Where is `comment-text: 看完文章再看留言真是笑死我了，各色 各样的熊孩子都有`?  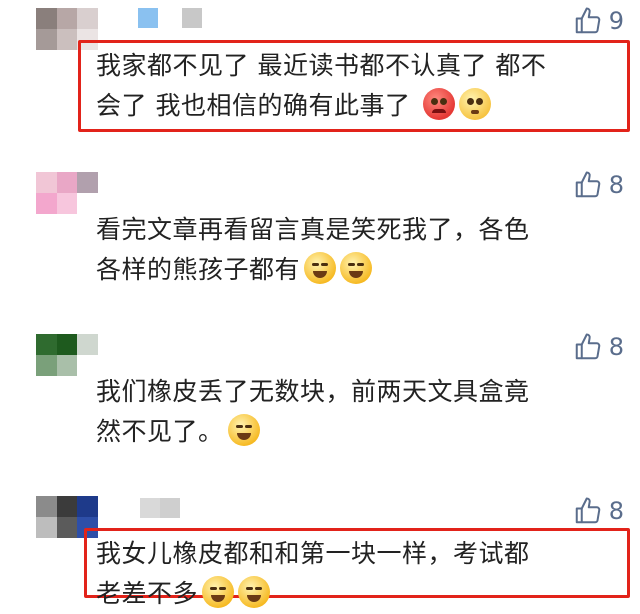
comment-text: 看完文章再看留言真是笑死我了，各色 各样的熊孩子都有 is located at coordinates (356, 250).